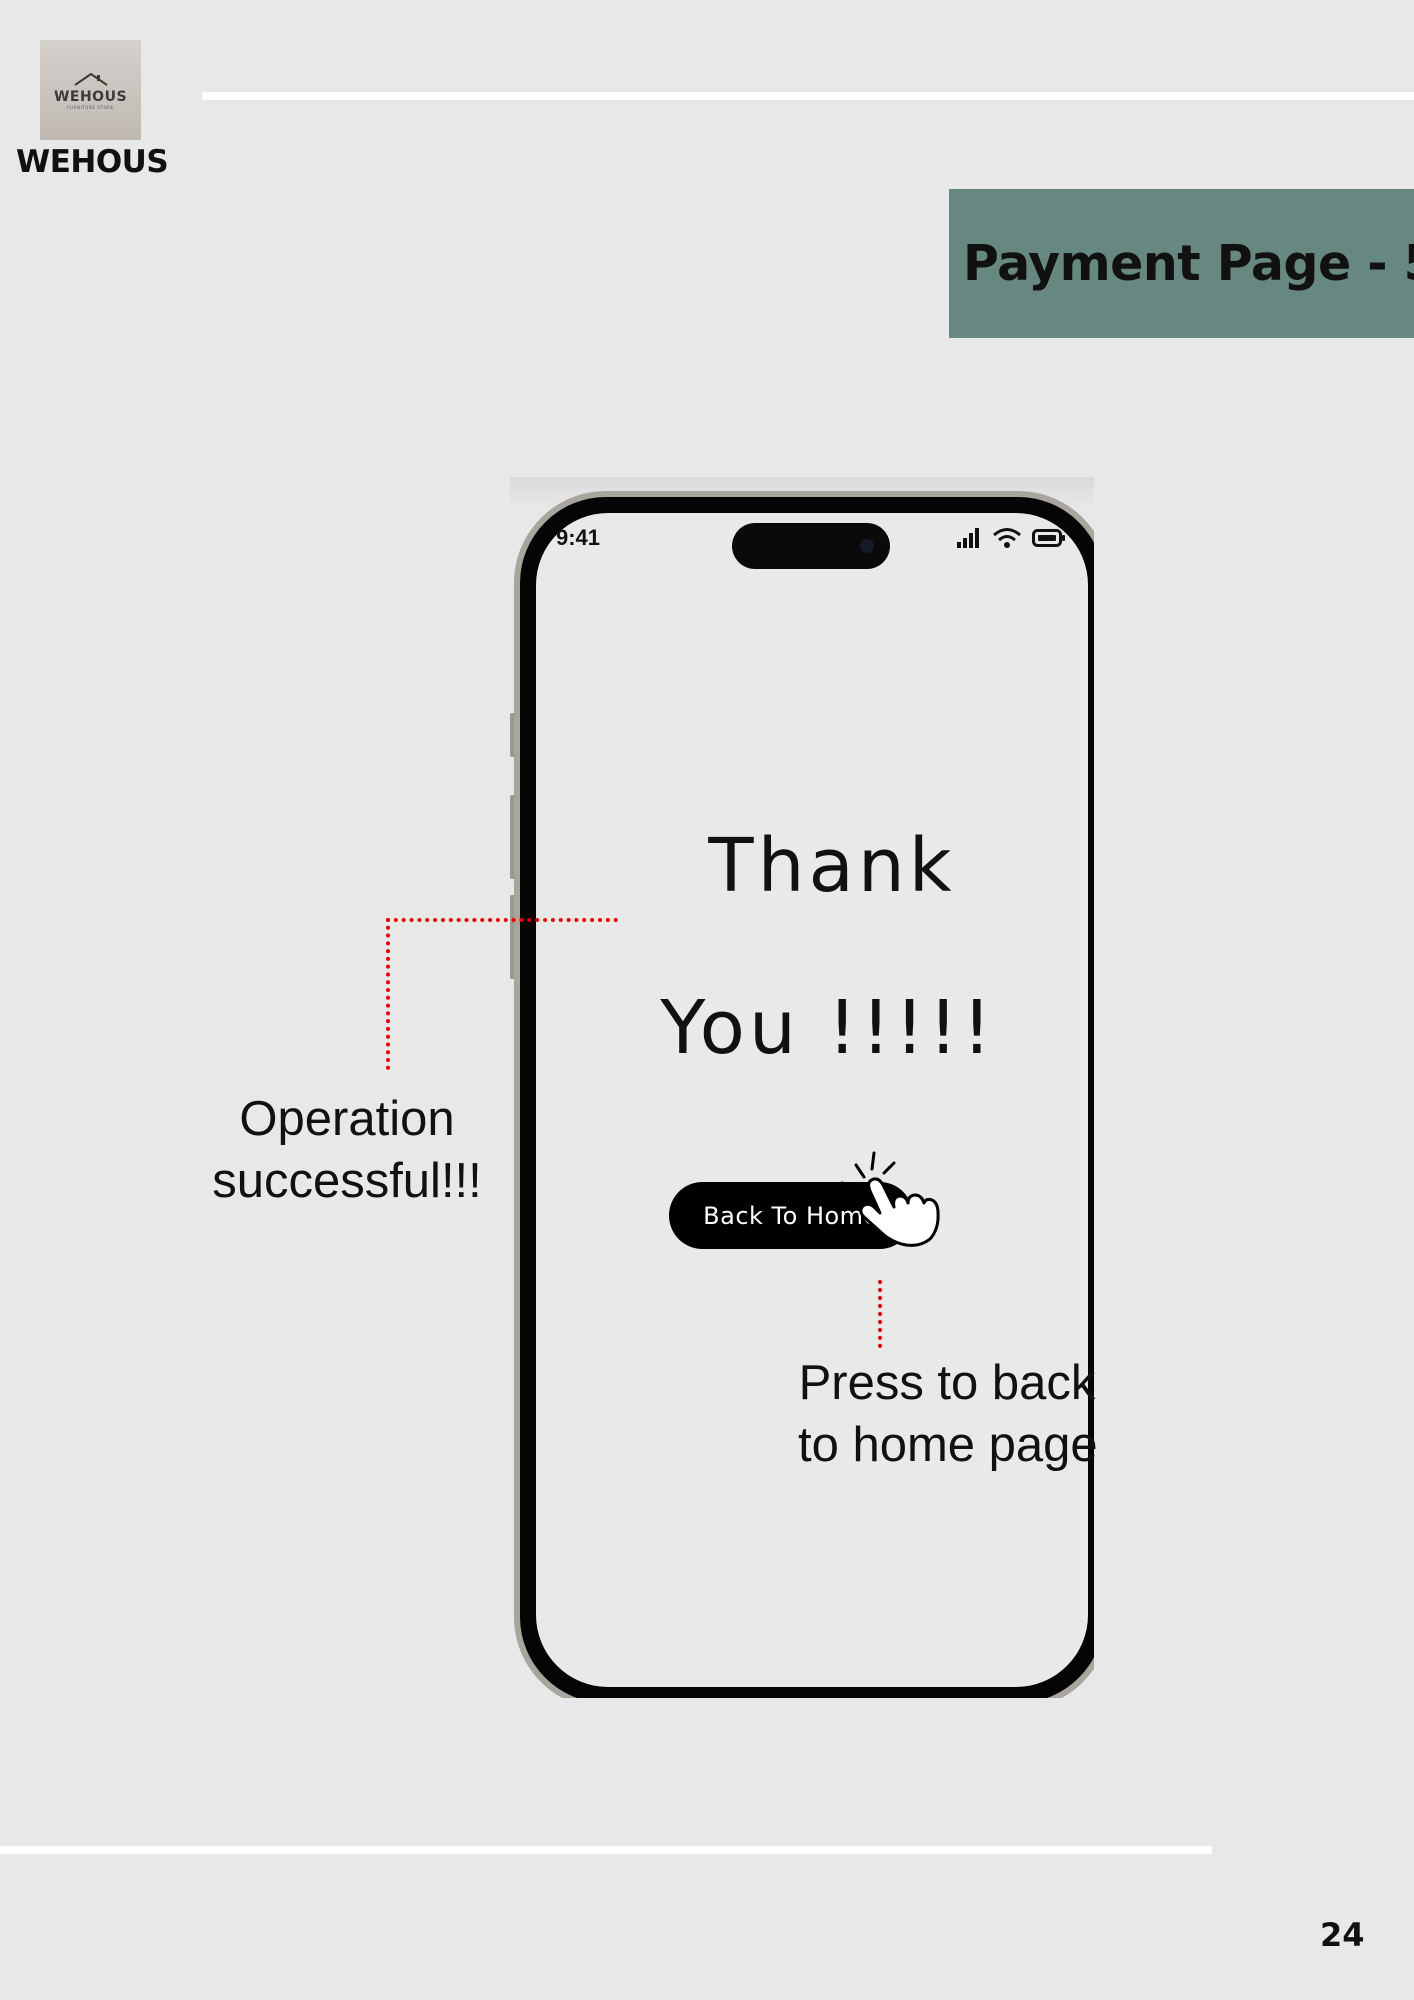  I want to click on brand-logo-text: WEHOUS, so click(90, 96).